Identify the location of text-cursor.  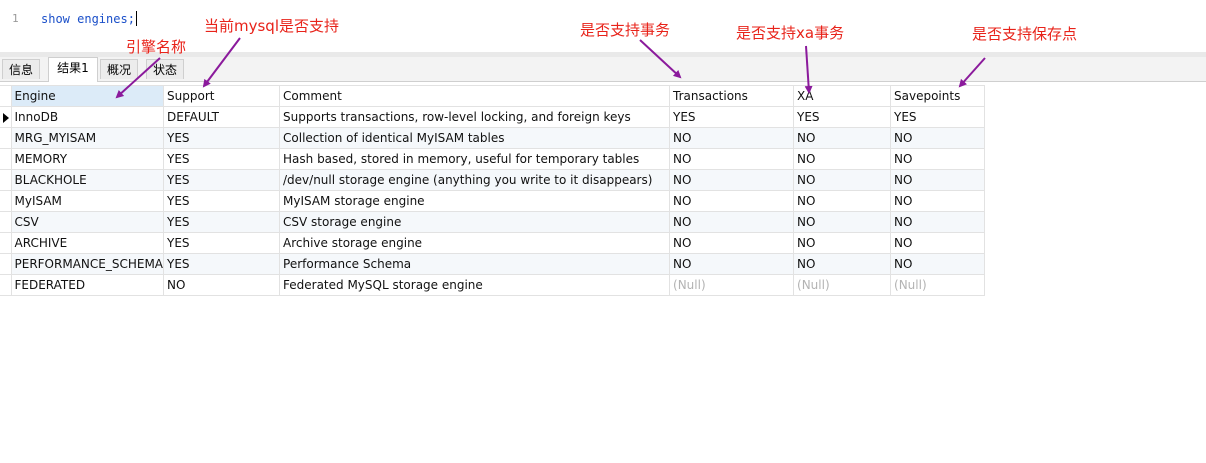
(136, 18).